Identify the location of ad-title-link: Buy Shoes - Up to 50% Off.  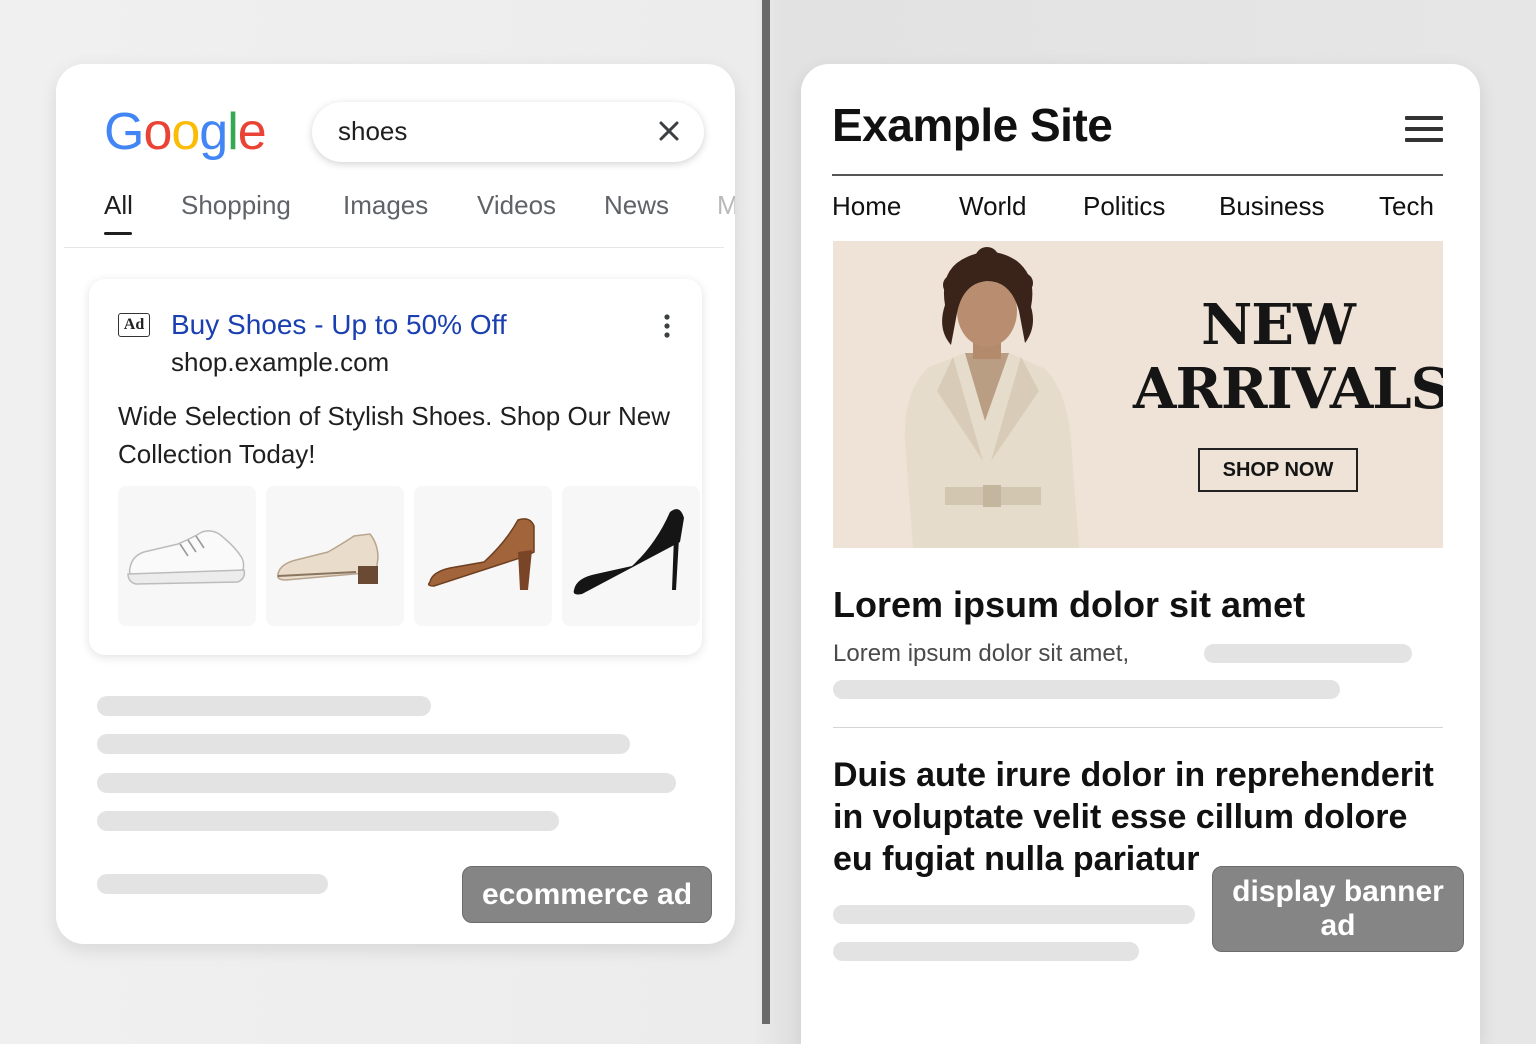
(339, 325).